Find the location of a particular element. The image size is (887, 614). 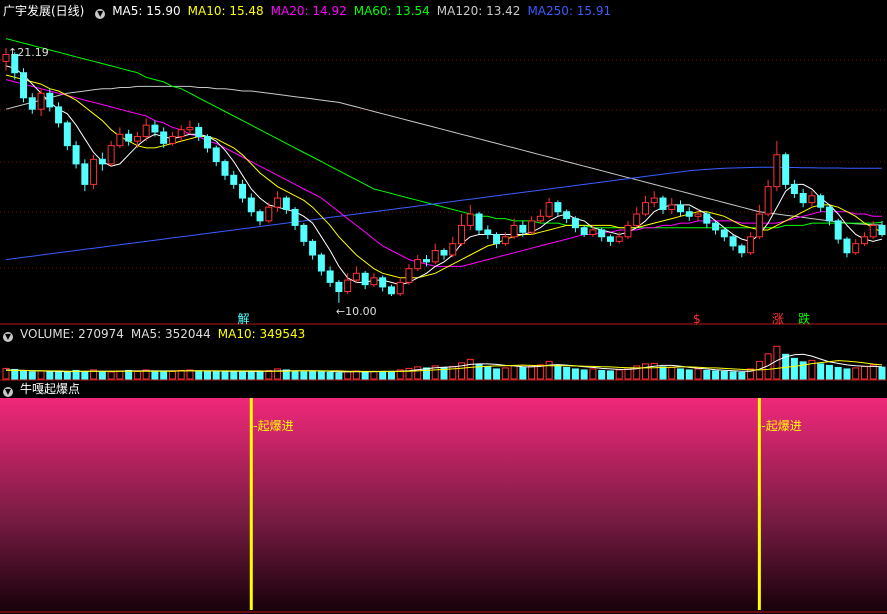

signal-marker: 涨 is located at coordinates (778, 318).